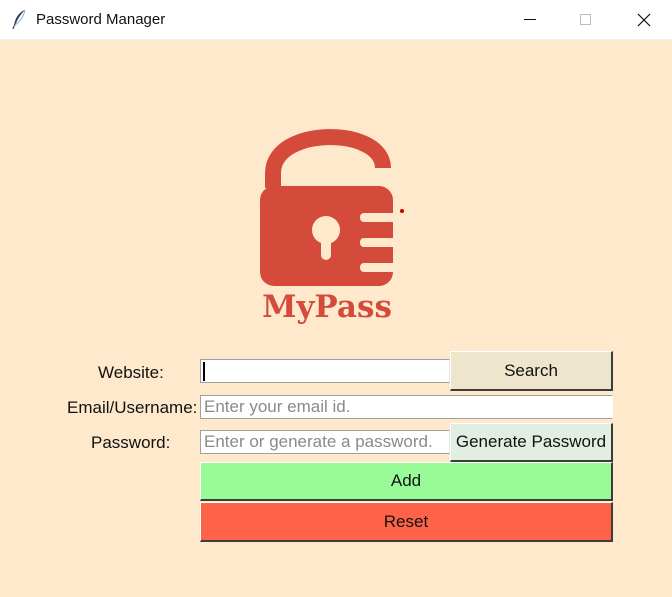  Describe the element at coordinates (325, 371) in the screenshot. I see `website-input` at that location.